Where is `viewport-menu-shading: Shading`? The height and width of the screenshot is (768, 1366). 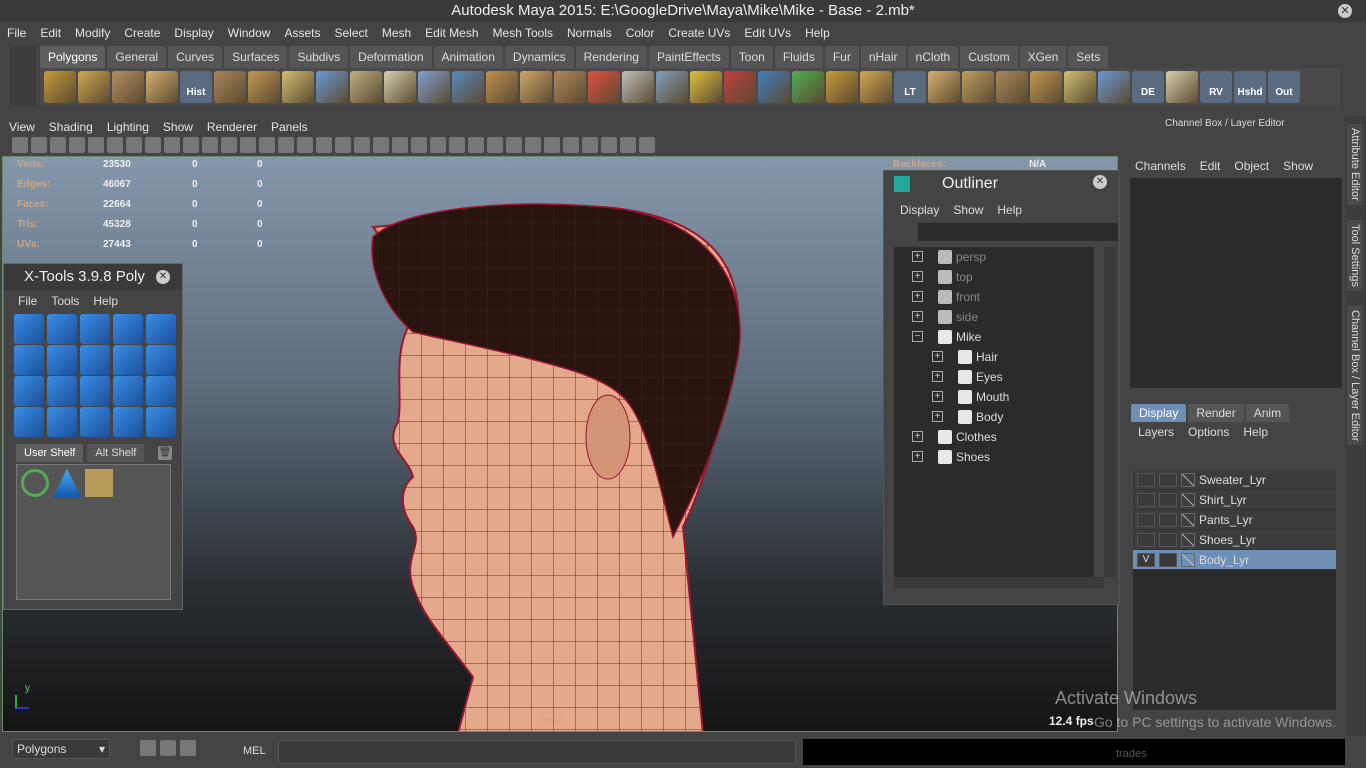
viewport-menu-shading: Shading is located at coordinates (71, 126).